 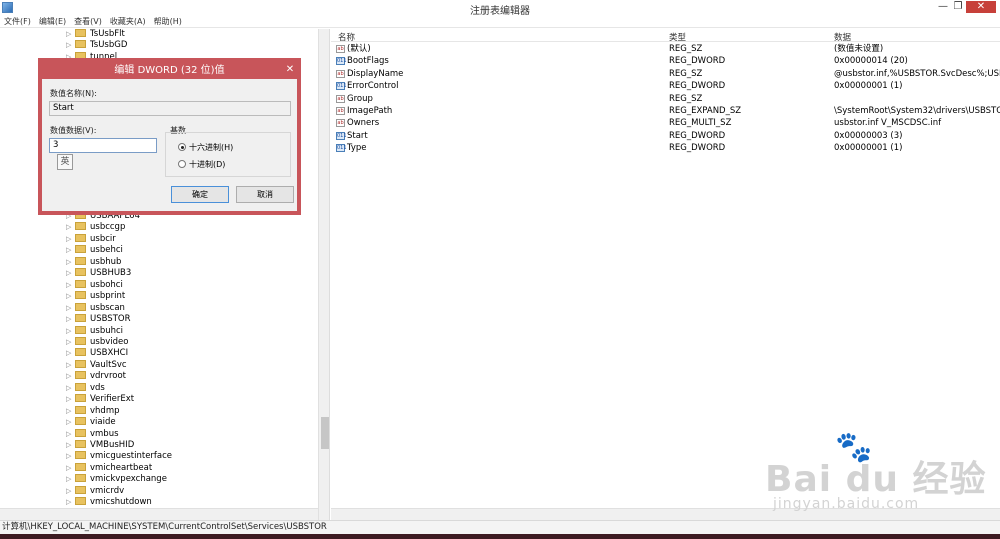 I want to click on tree-item: ▷ vdrvroot, so click(x=96, y=376).